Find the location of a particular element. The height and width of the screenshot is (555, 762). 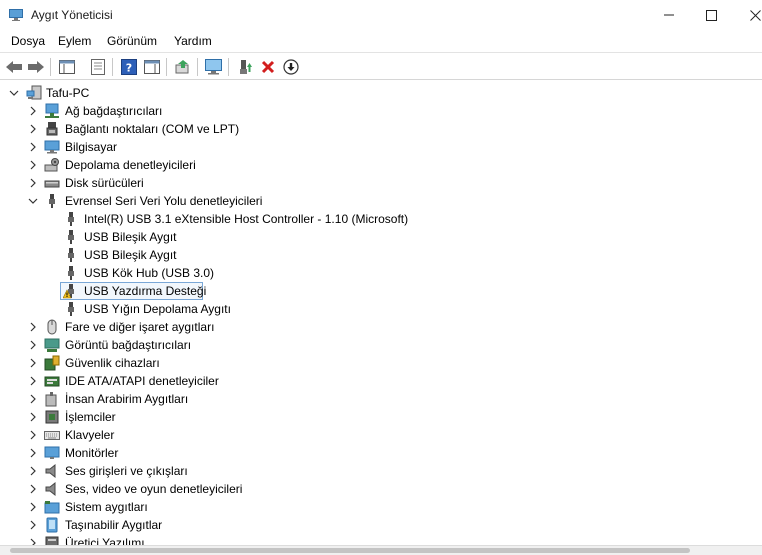

help-button: ? is located at coordinates (129, 67).